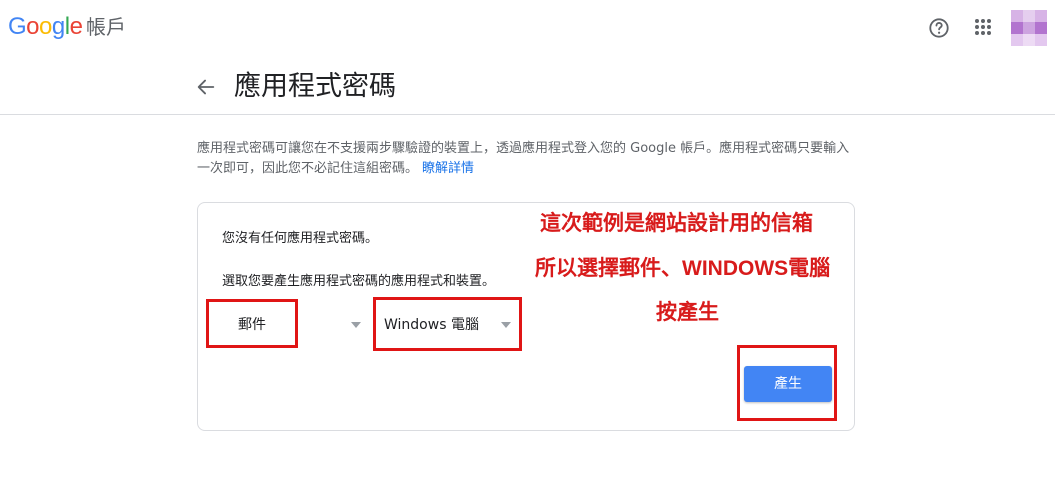  I want to click on generate-button: 產生, so click(788, 384).